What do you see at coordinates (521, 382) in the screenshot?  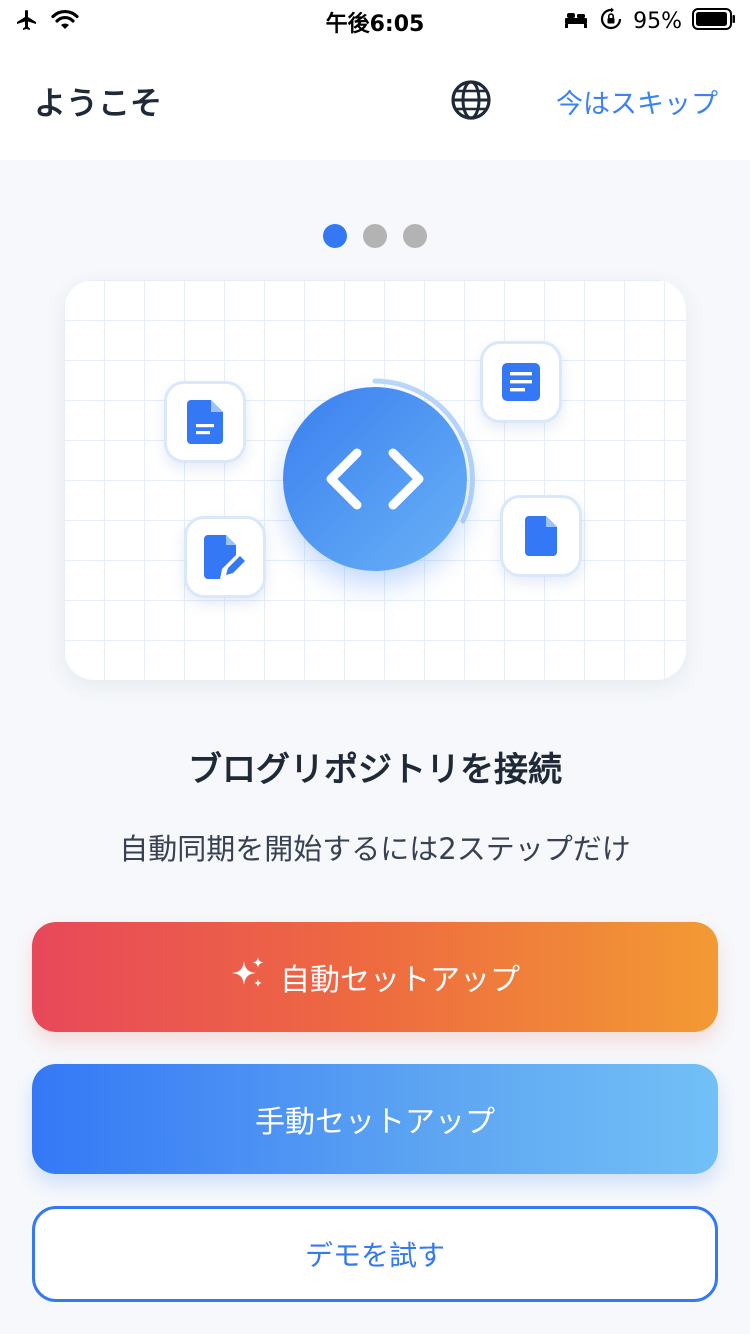 I see `document-lines-icon` at bounding box center [521, 382].